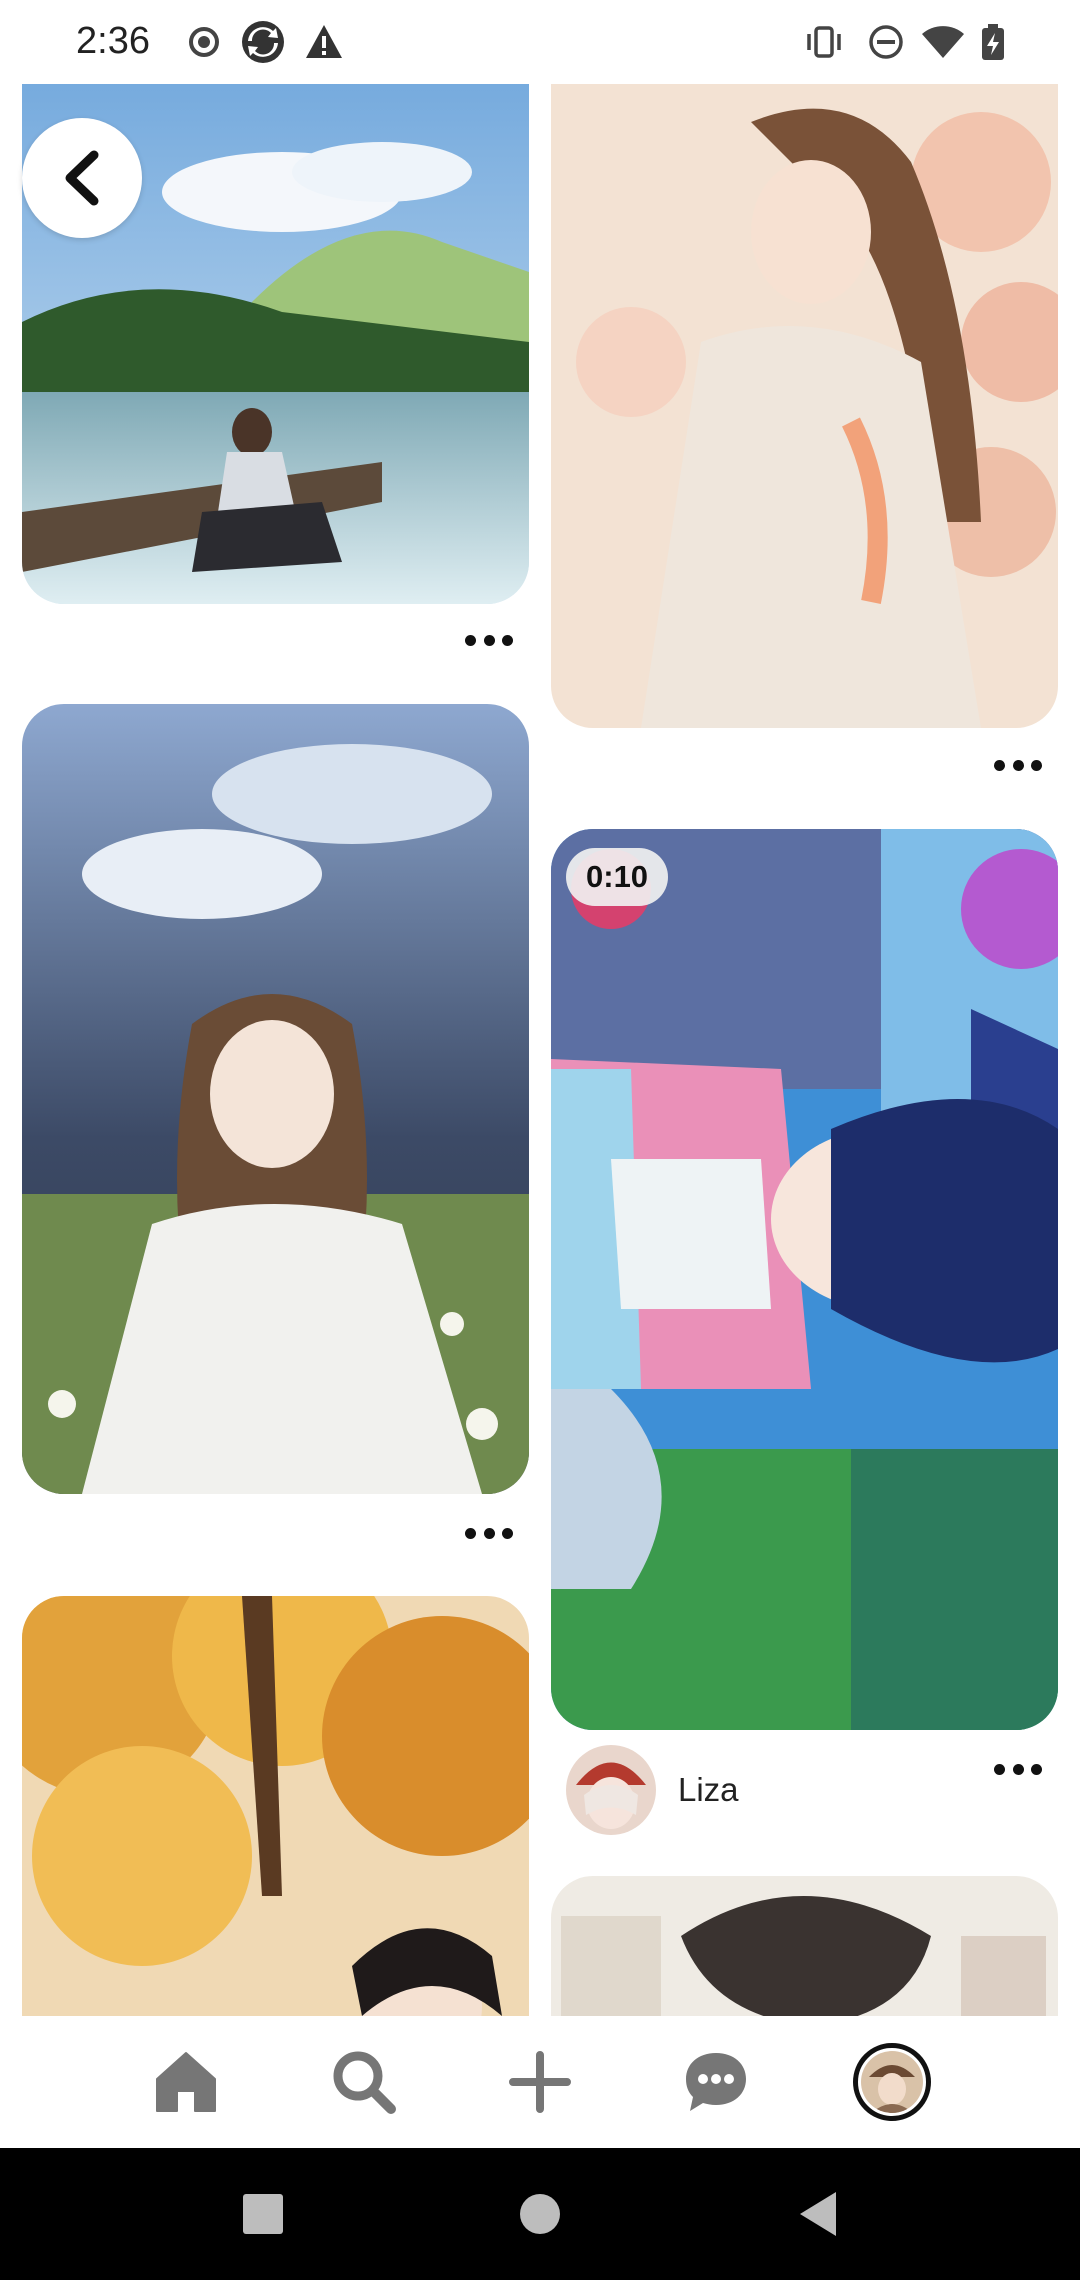 This screenshot has width=1080, height=2280. What do you see at coordinates (886, 42) in the screenshot?
I see `do-not-disturb-icon` at bounding box center [886, 42].